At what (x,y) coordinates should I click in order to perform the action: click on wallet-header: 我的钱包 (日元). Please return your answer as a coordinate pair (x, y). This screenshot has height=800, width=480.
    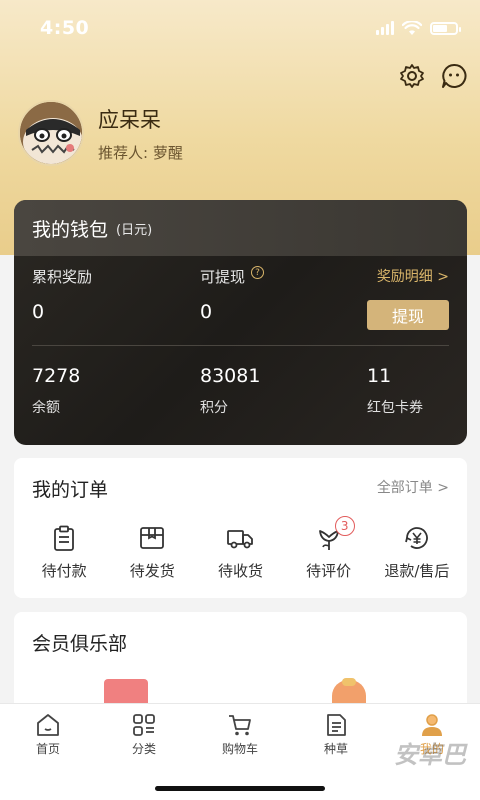
    Looking at the image, I should click on (240, 228).